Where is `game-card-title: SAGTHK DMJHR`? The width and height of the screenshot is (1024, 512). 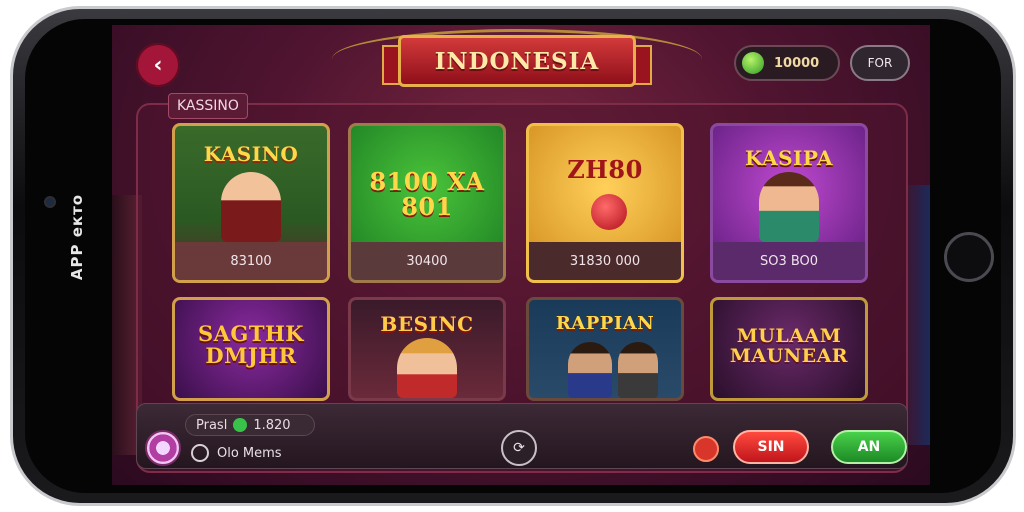 game-card-title: SAGTHK DMJHR is located at coordinates (251, 344).